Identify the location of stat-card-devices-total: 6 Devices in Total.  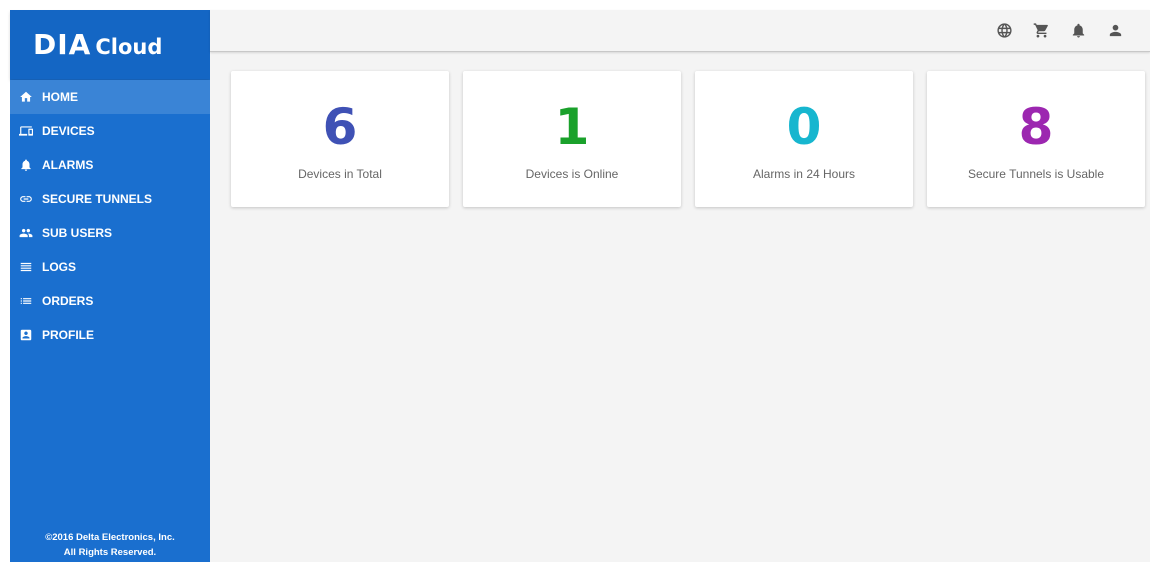
(340, 139).